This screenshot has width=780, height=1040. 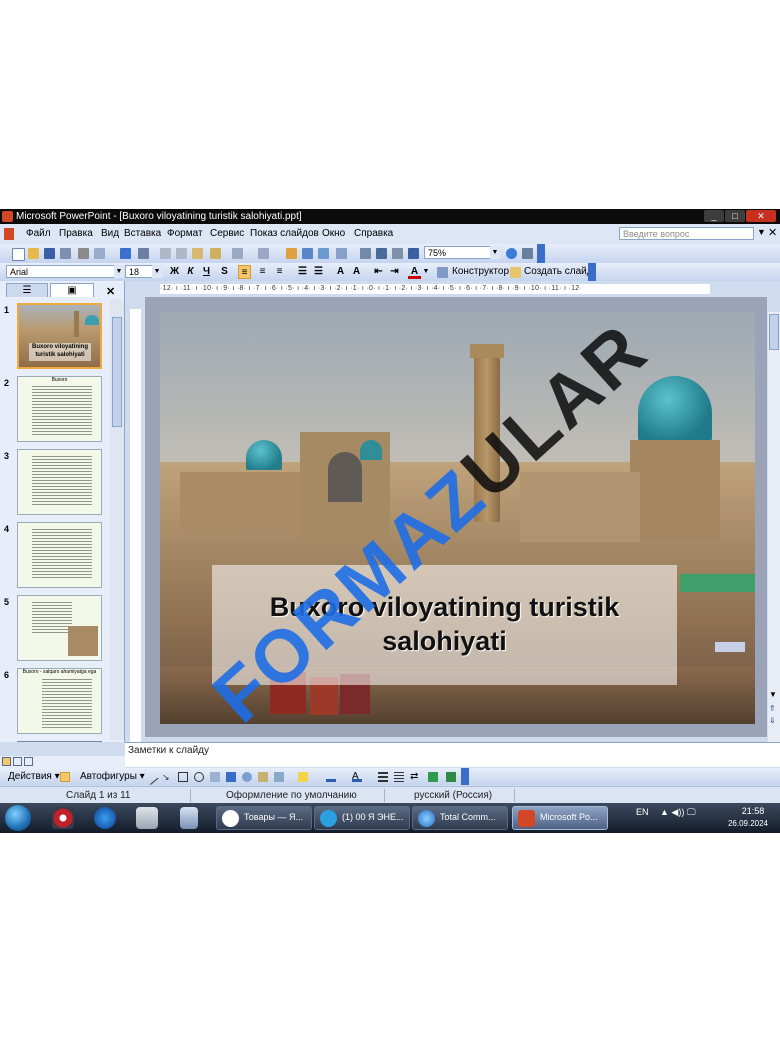 What do you see at coordinates (151, 777) in the screenshot?
I see `line-icon` at bounding box center [151, 777].